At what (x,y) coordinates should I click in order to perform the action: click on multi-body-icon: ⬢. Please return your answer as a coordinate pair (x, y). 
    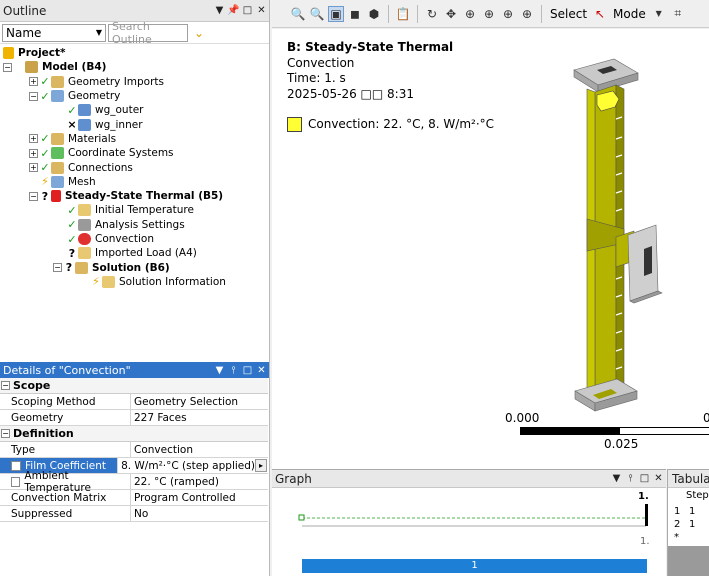
    Looking at the image, I should click on (374, 14).